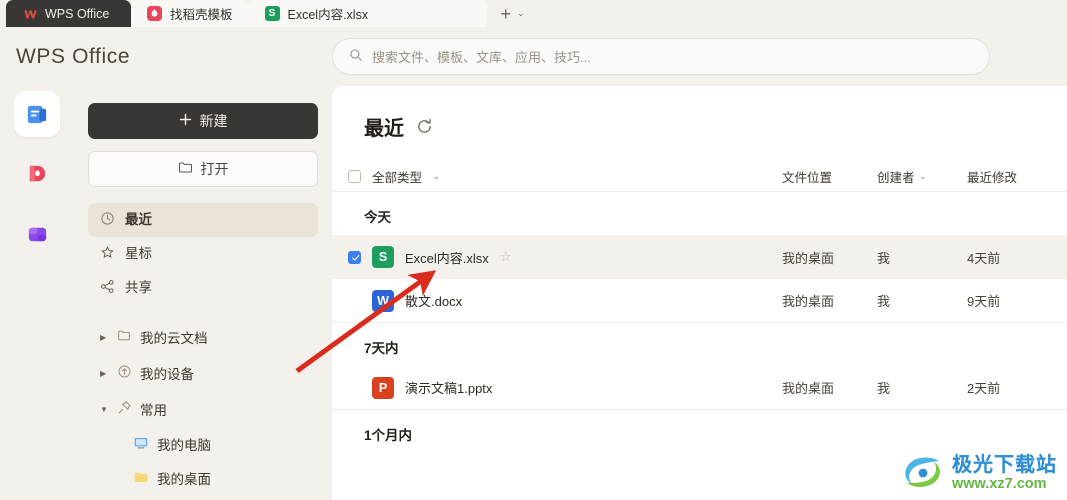 The height and width of the screenshot is (500, 1067). Describe the element at coordinates (77, 13) in the screenshot. I see `tab-label: WPS Office` at that location.